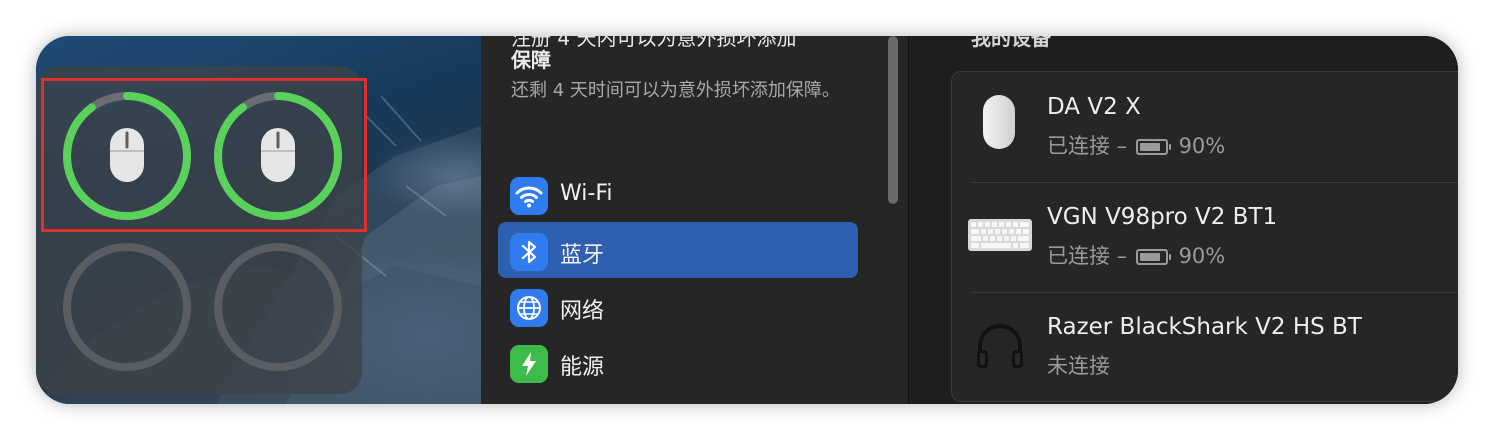 This screenshot has height=440, width=1494. I want to click on sidebar-item-network: 网络, so click(678, 306).